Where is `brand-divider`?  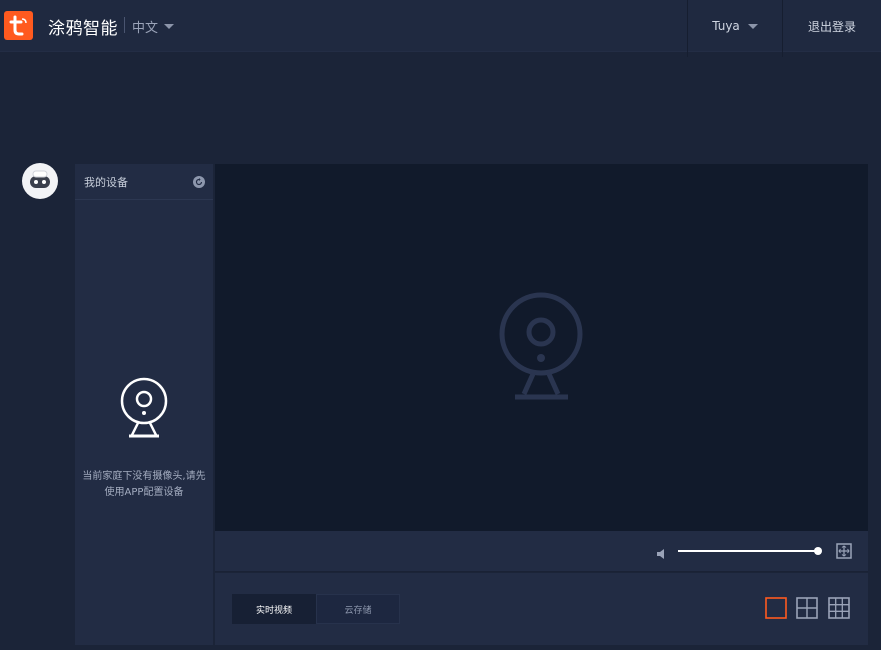
brand-divider is located at coordinates (124, 25).